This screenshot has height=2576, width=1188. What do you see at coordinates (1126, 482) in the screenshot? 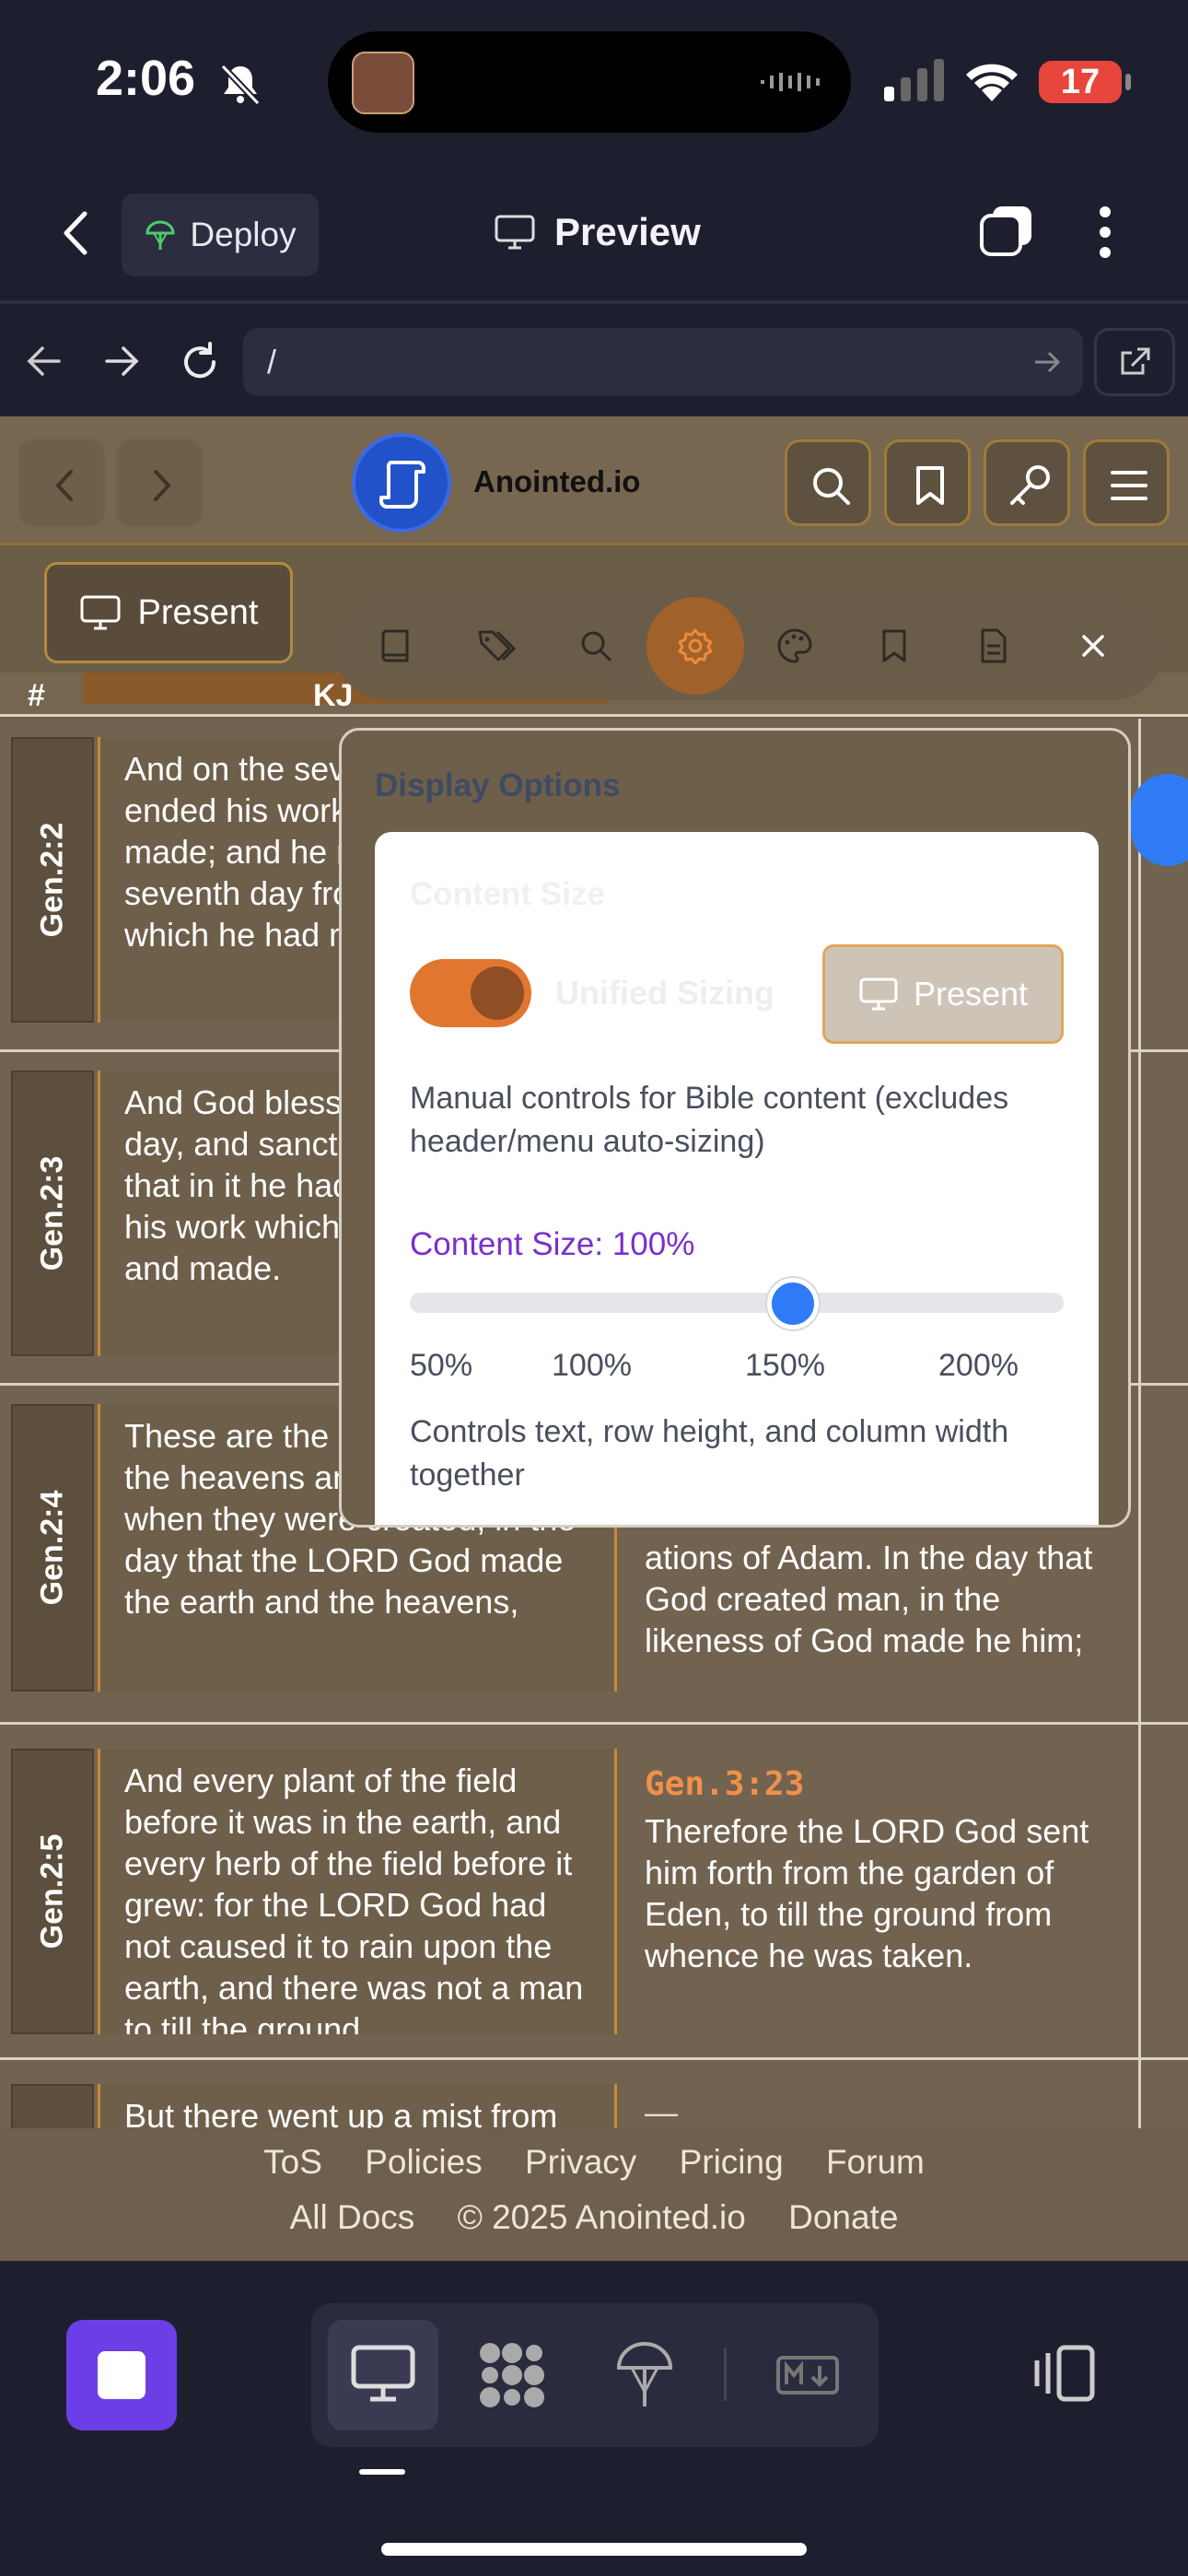
I see `menu-button` at bounding box center [1126, 482].